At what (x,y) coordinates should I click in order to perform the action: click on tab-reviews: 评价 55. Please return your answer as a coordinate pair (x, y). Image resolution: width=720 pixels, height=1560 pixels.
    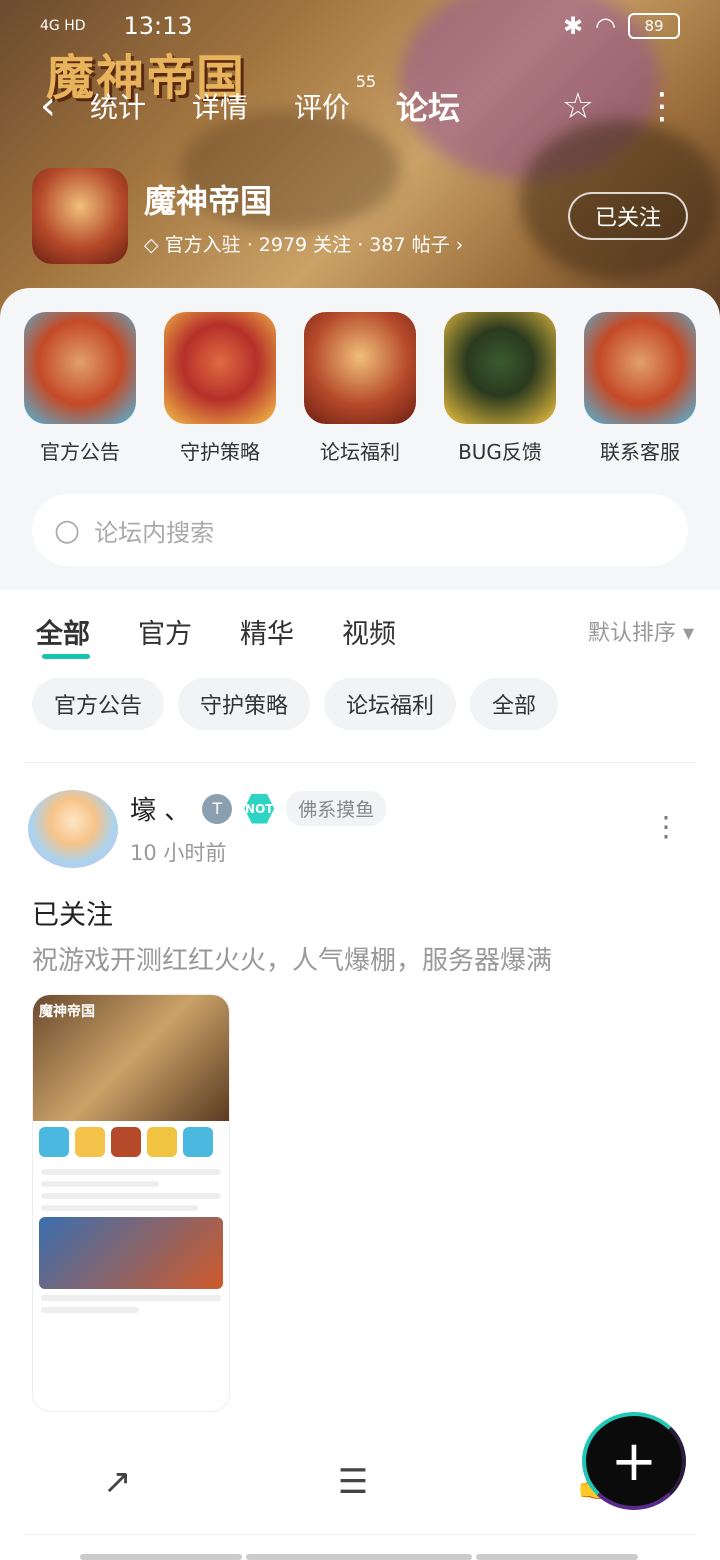
    Looking at the image, I should click on (335, 99).